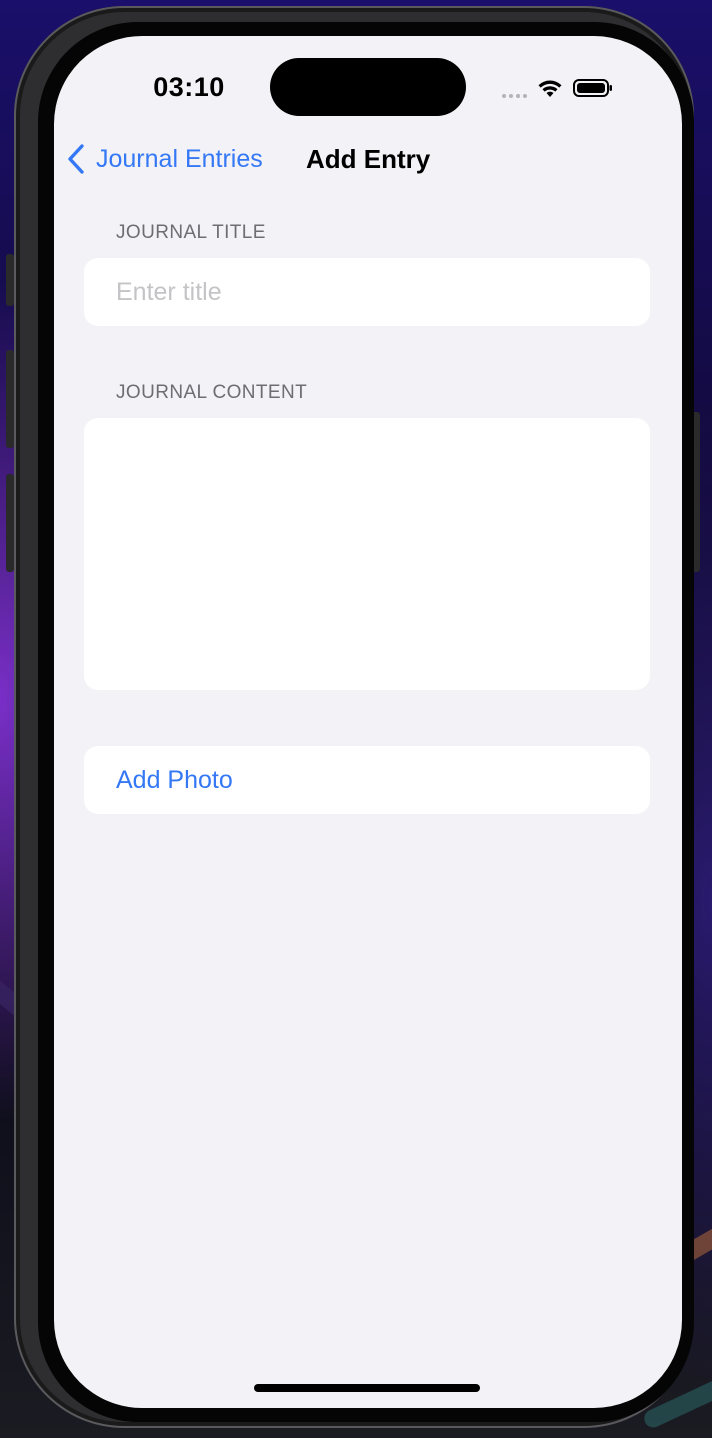 This screenshot has height=1438, width=712. I want to click on dynamic-island, so click(368, 87).